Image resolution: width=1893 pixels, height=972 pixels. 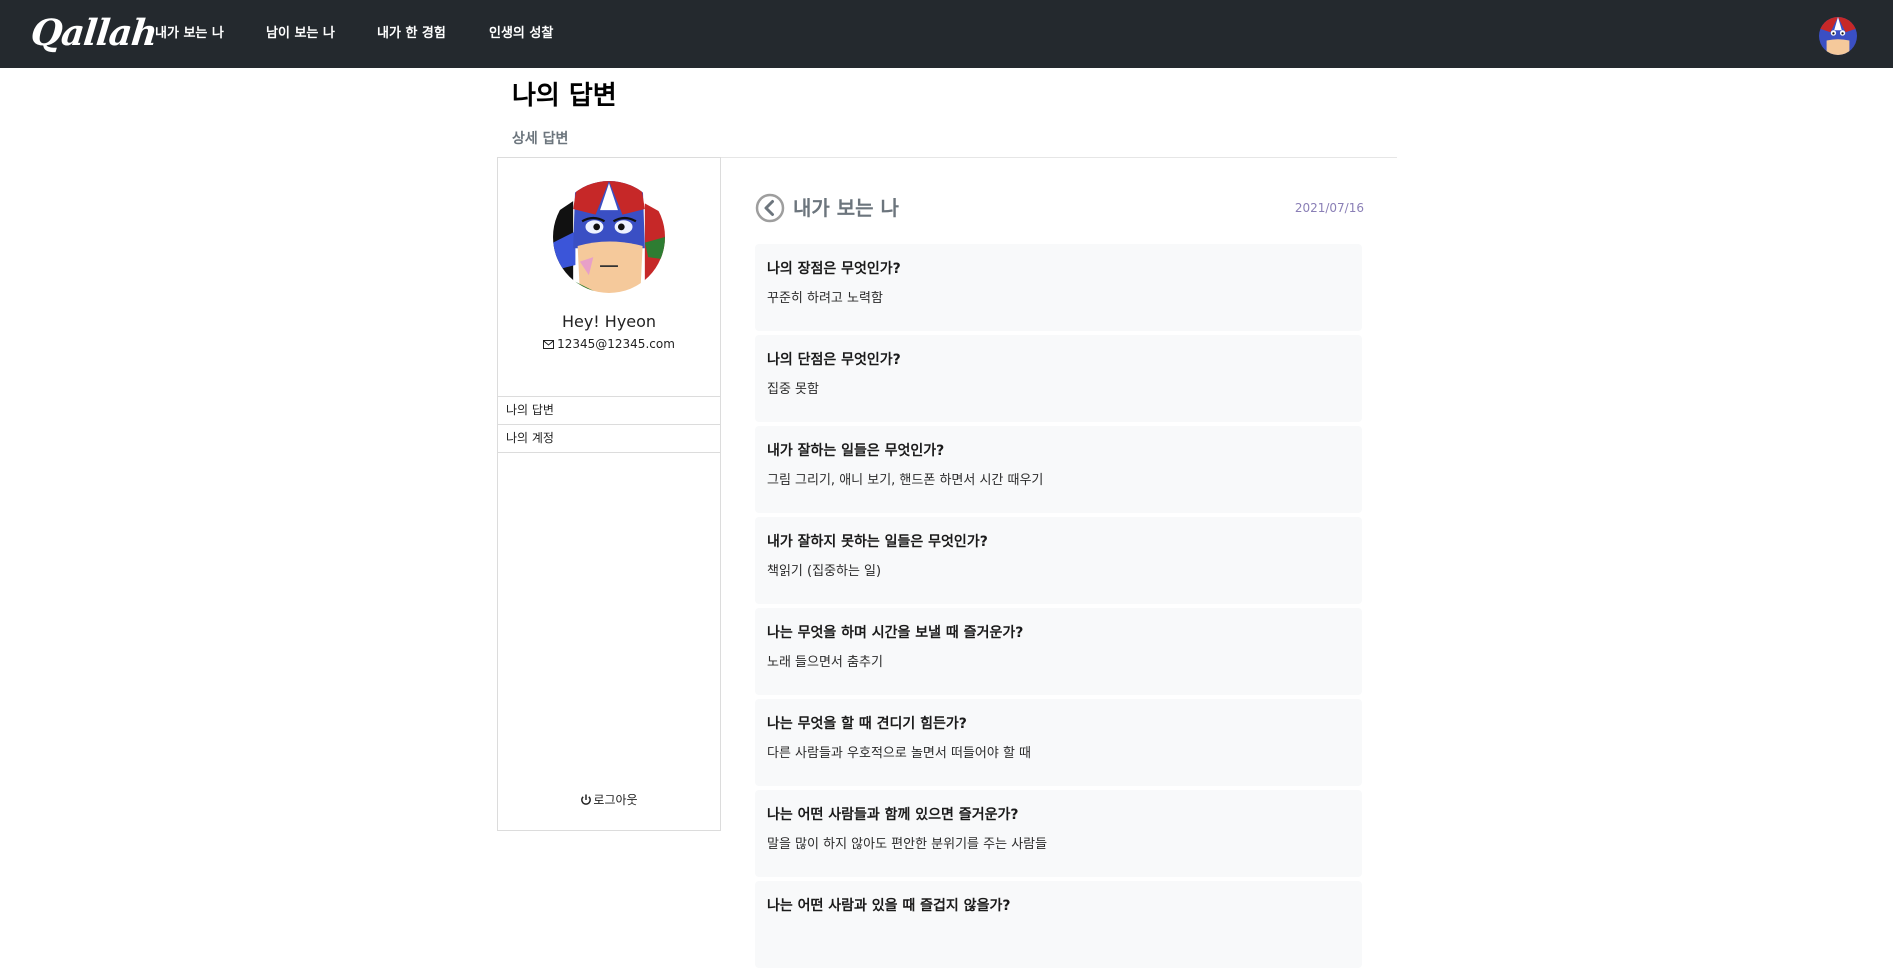 I want to click on sidebar-item-my-answers: 나의 답변, so click(x=609, y=410).